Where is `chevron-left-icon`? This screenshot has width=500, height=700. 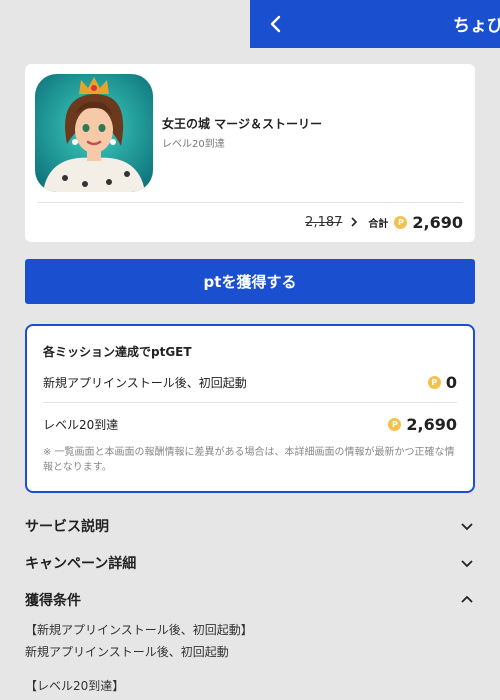 chevron-left-icon is located at coordinates (276, 24).